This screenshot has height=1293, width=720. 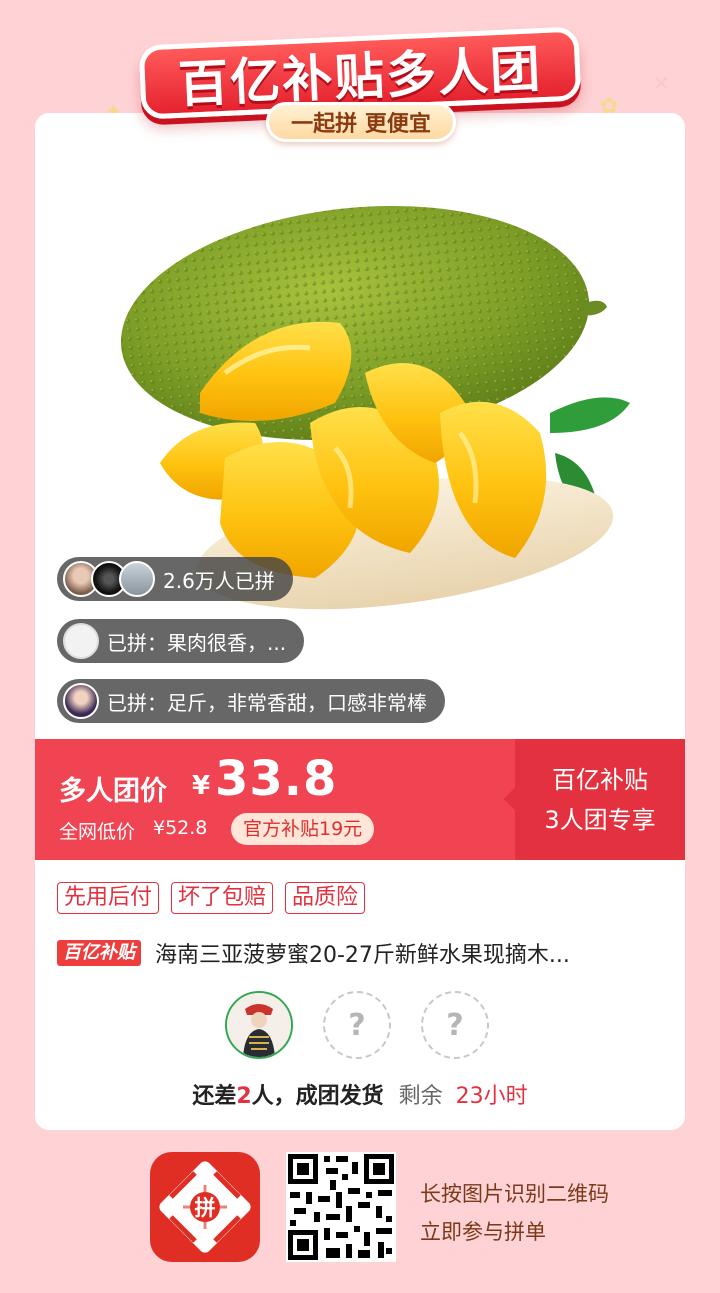 I want to click on group-status: 还差2人，成团发货 剩余 23小时, so click(x=360, y=1094).